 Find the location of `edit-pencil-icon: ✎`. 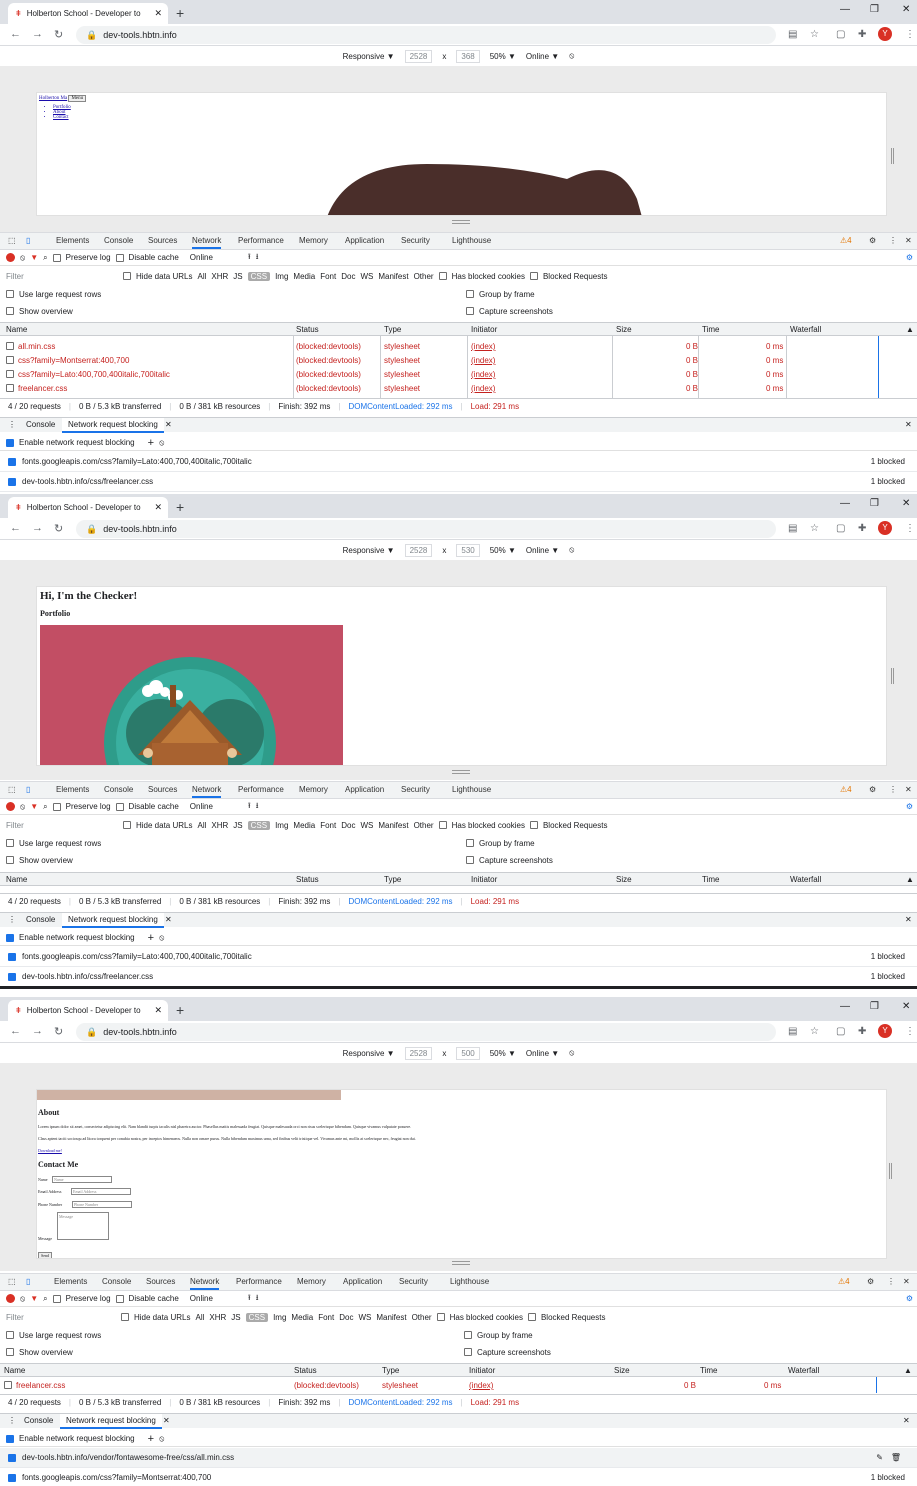

edit-pencil-icon: ✎ is located at coordinates (879, 1457).